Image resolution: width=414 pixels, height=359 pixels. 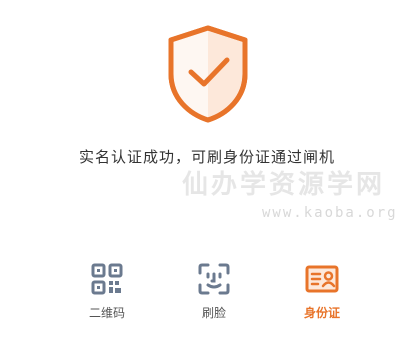 I want to click on tab-id-card: 身份证, so click(x=322, y=291).